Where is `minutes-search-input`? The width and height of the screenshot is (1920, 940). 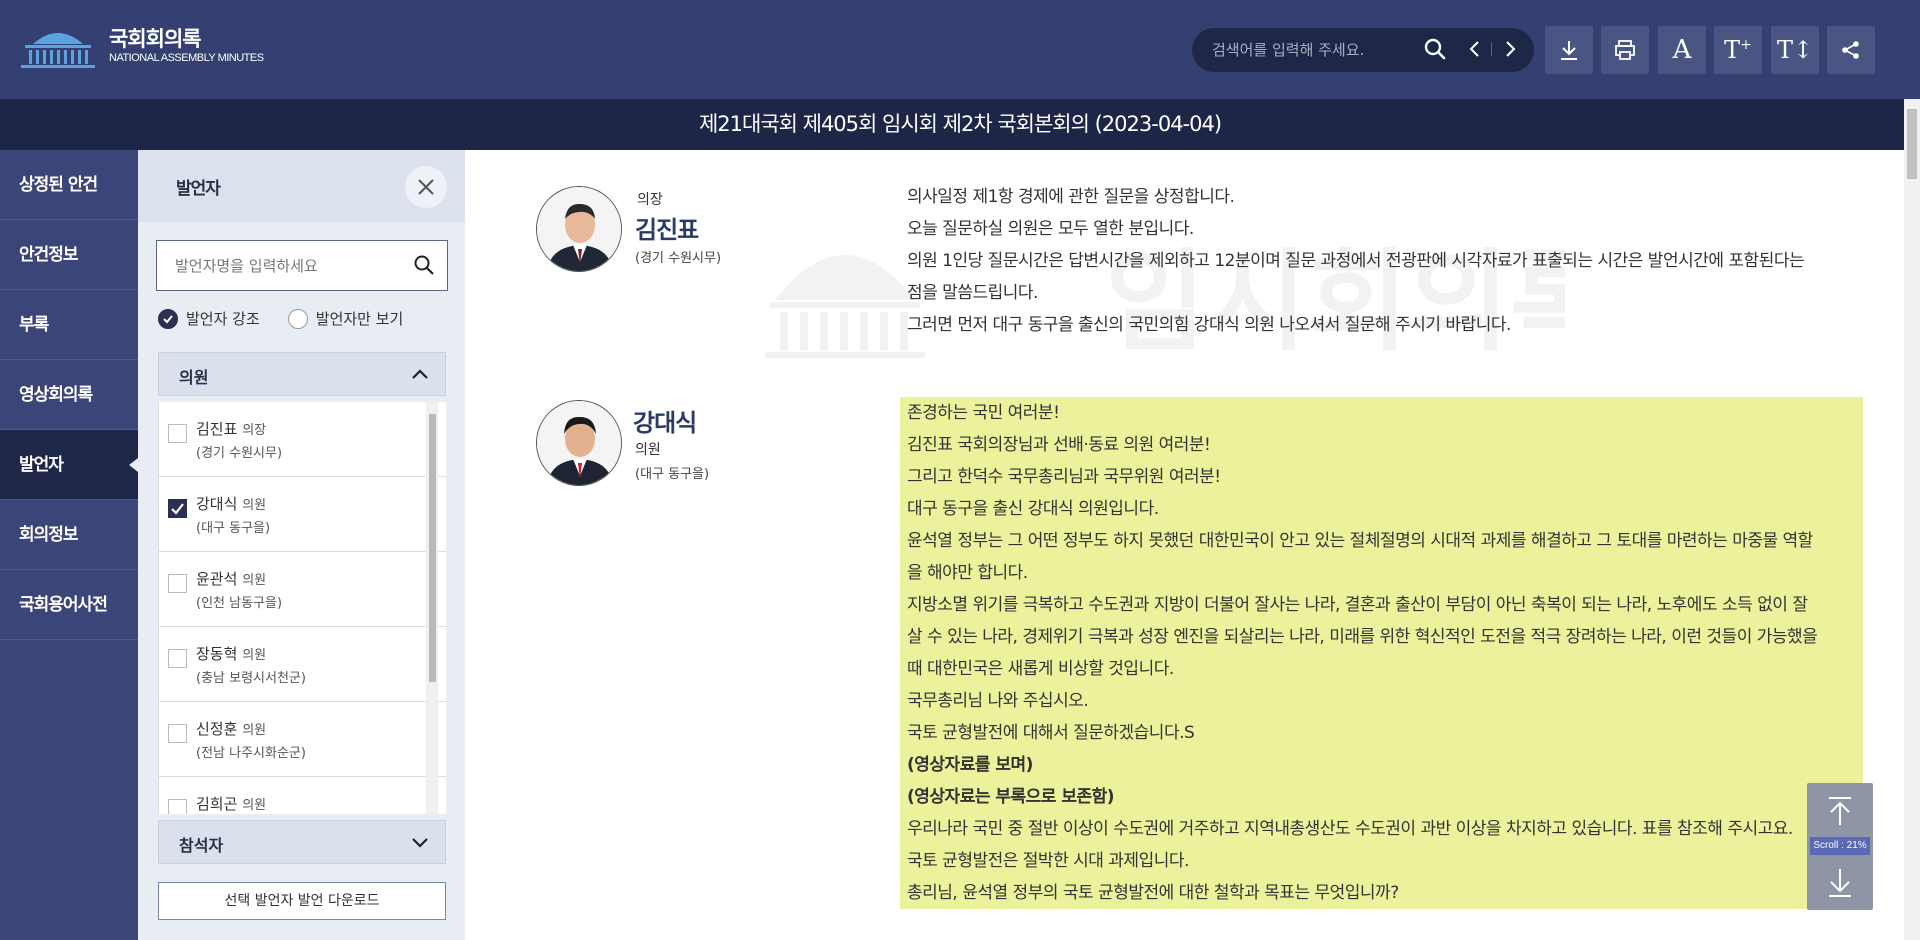 minutes-search-input is located at coordinates (1312, 50).